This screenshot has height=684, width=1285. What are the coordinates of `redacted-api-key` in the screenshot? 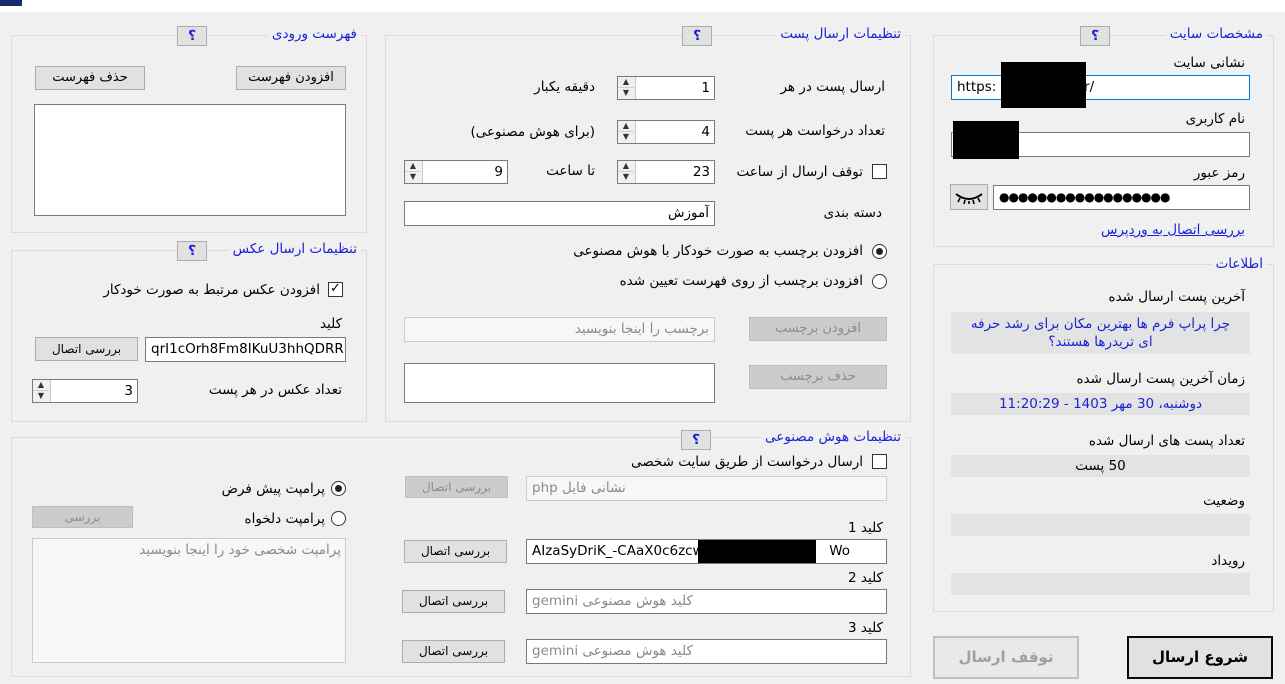 It's located at (757, 551).